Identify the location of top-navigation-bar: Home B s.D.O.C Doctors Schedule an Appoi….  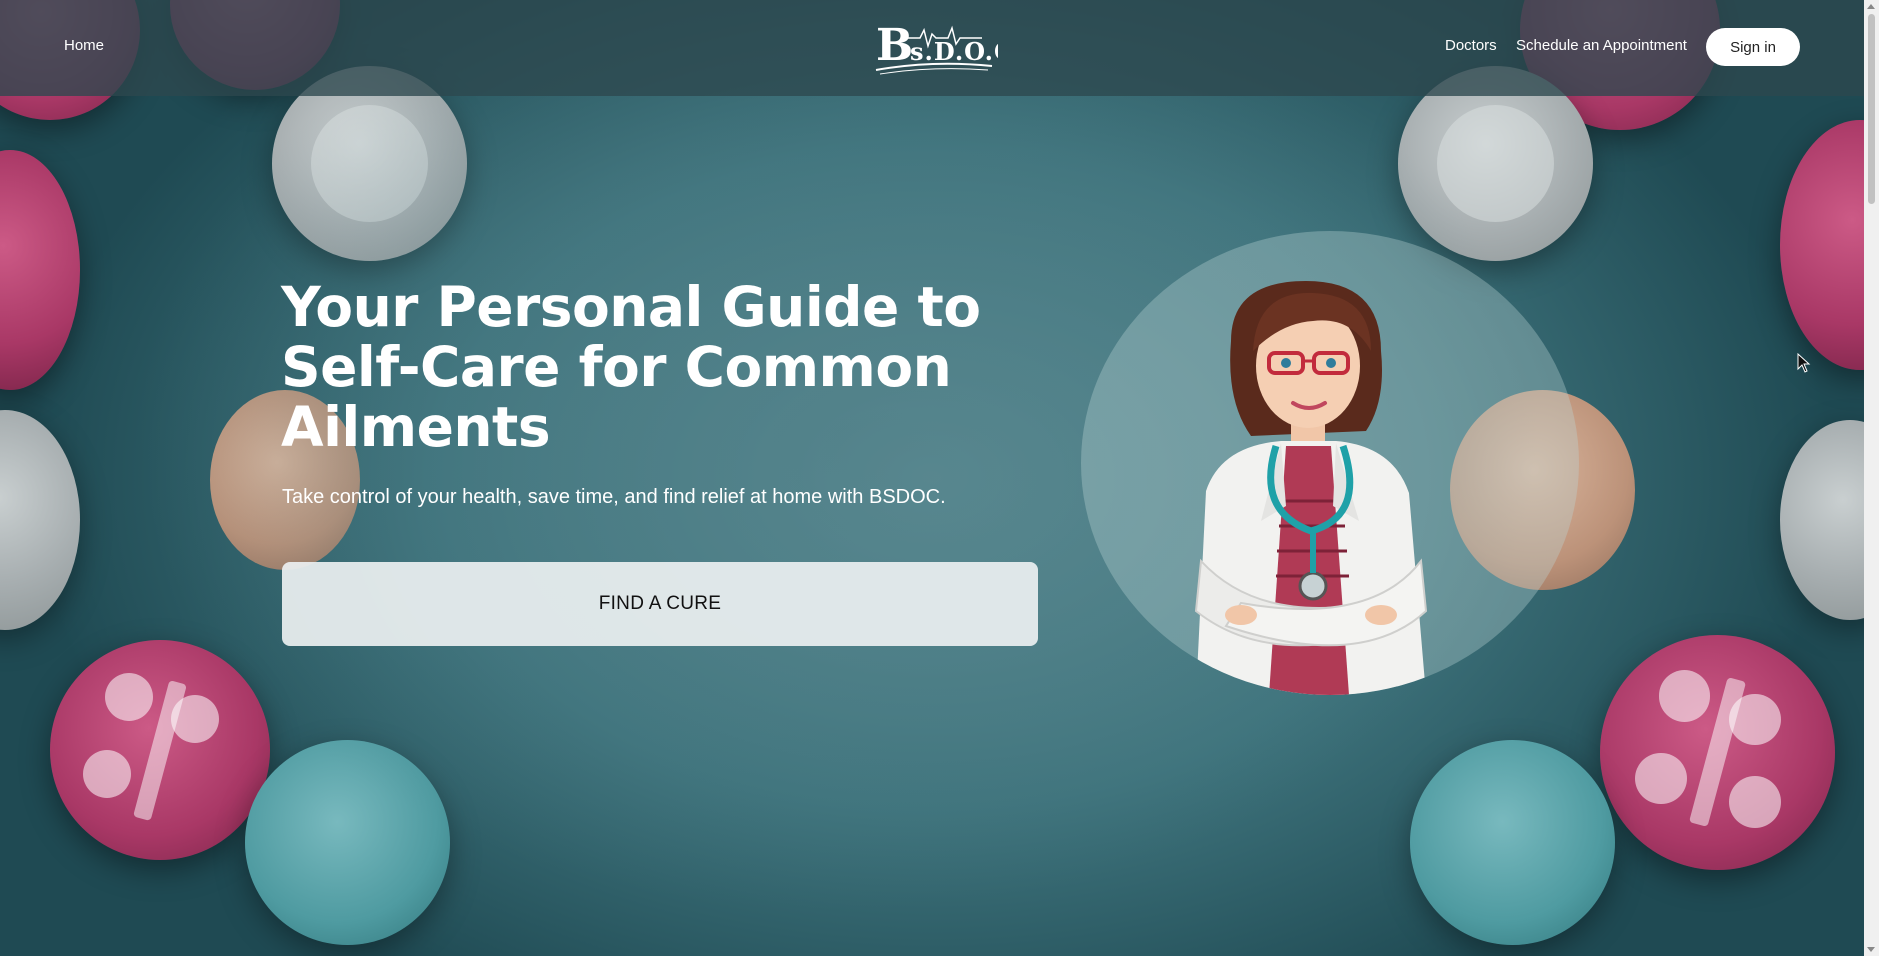
(932, 48).